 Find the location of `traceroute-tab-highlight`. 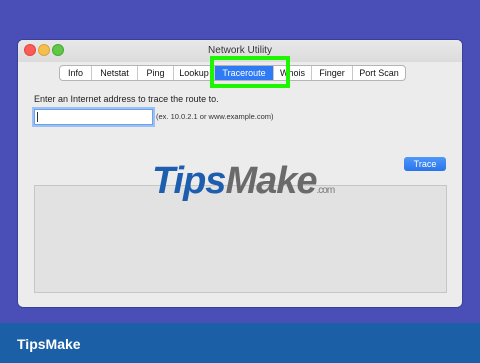

traceroute-tab-highlight is located at coordinates (250, 72).